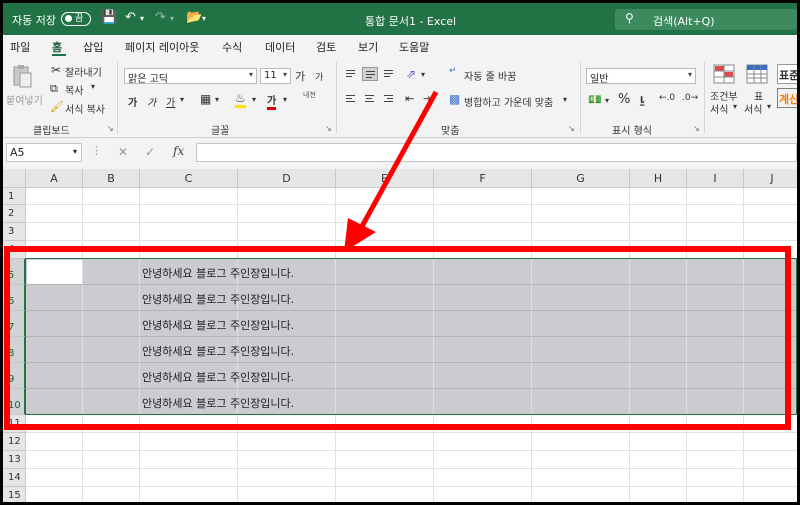 The width and height of the screenshot is (800, 505). Describe the element at coordinates (658, 178) in the screenshot. I see `column-header: H` at that location.